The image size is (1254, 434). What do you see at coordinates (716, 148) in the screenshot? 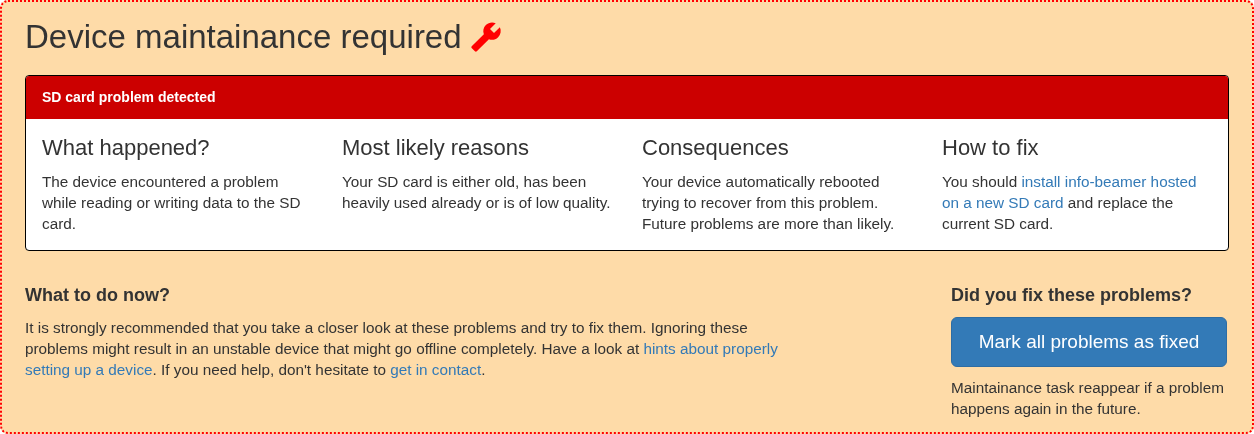
I see `column-heading: Consequences` at bounding box center [716, 148].